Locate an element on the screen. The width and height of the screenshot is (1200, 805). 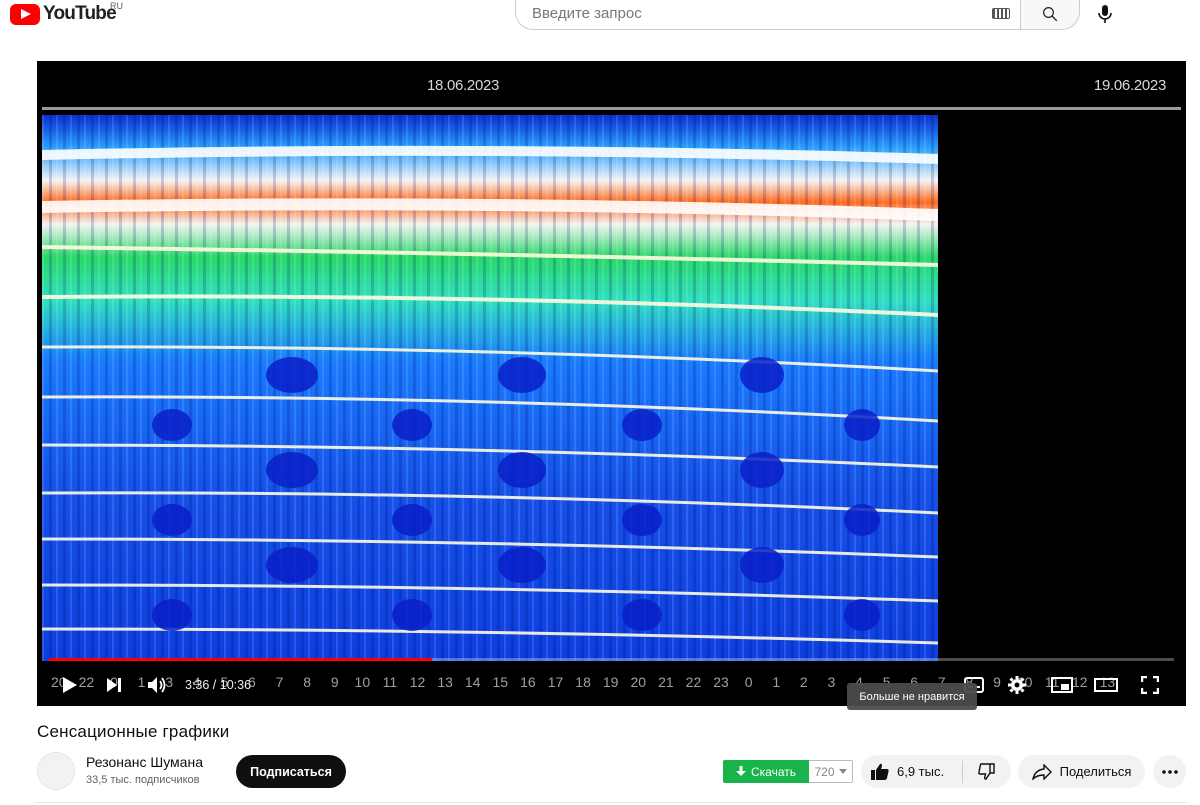
download-arrow-icon is located at coordinates (741, 771).